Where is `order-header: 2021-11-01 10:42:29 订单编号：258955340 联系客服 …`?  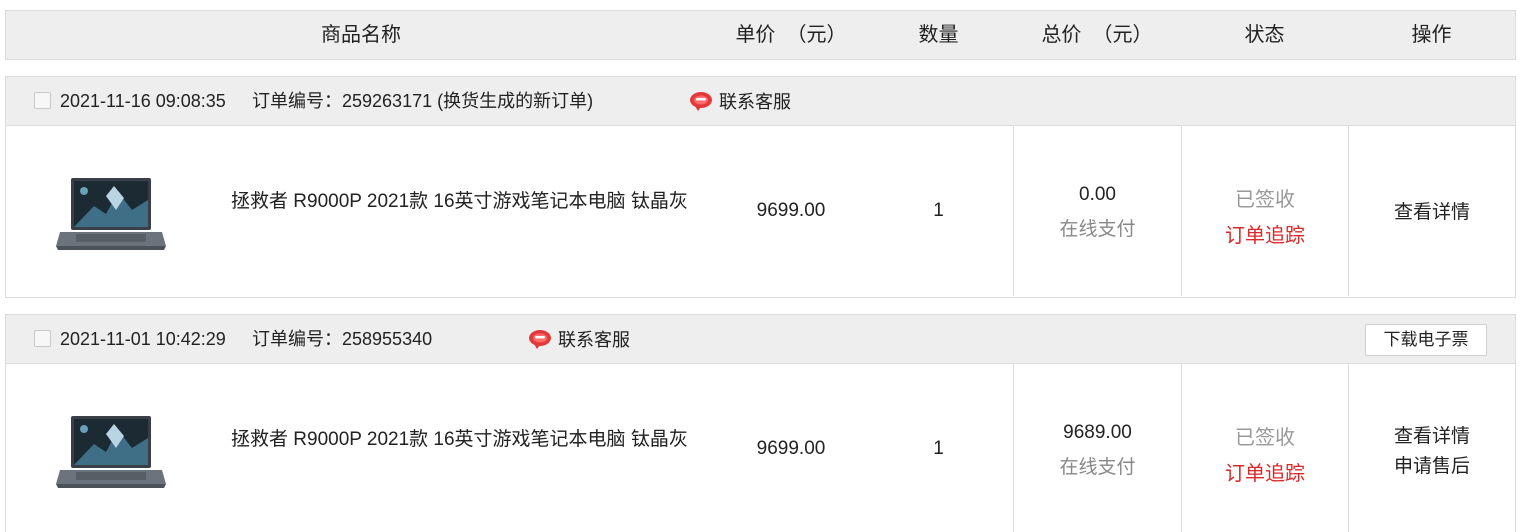
order-header: 2021-11-01 10:42:29 订单编号：258955340 联系客服 … is located at coordinates (760, 339).